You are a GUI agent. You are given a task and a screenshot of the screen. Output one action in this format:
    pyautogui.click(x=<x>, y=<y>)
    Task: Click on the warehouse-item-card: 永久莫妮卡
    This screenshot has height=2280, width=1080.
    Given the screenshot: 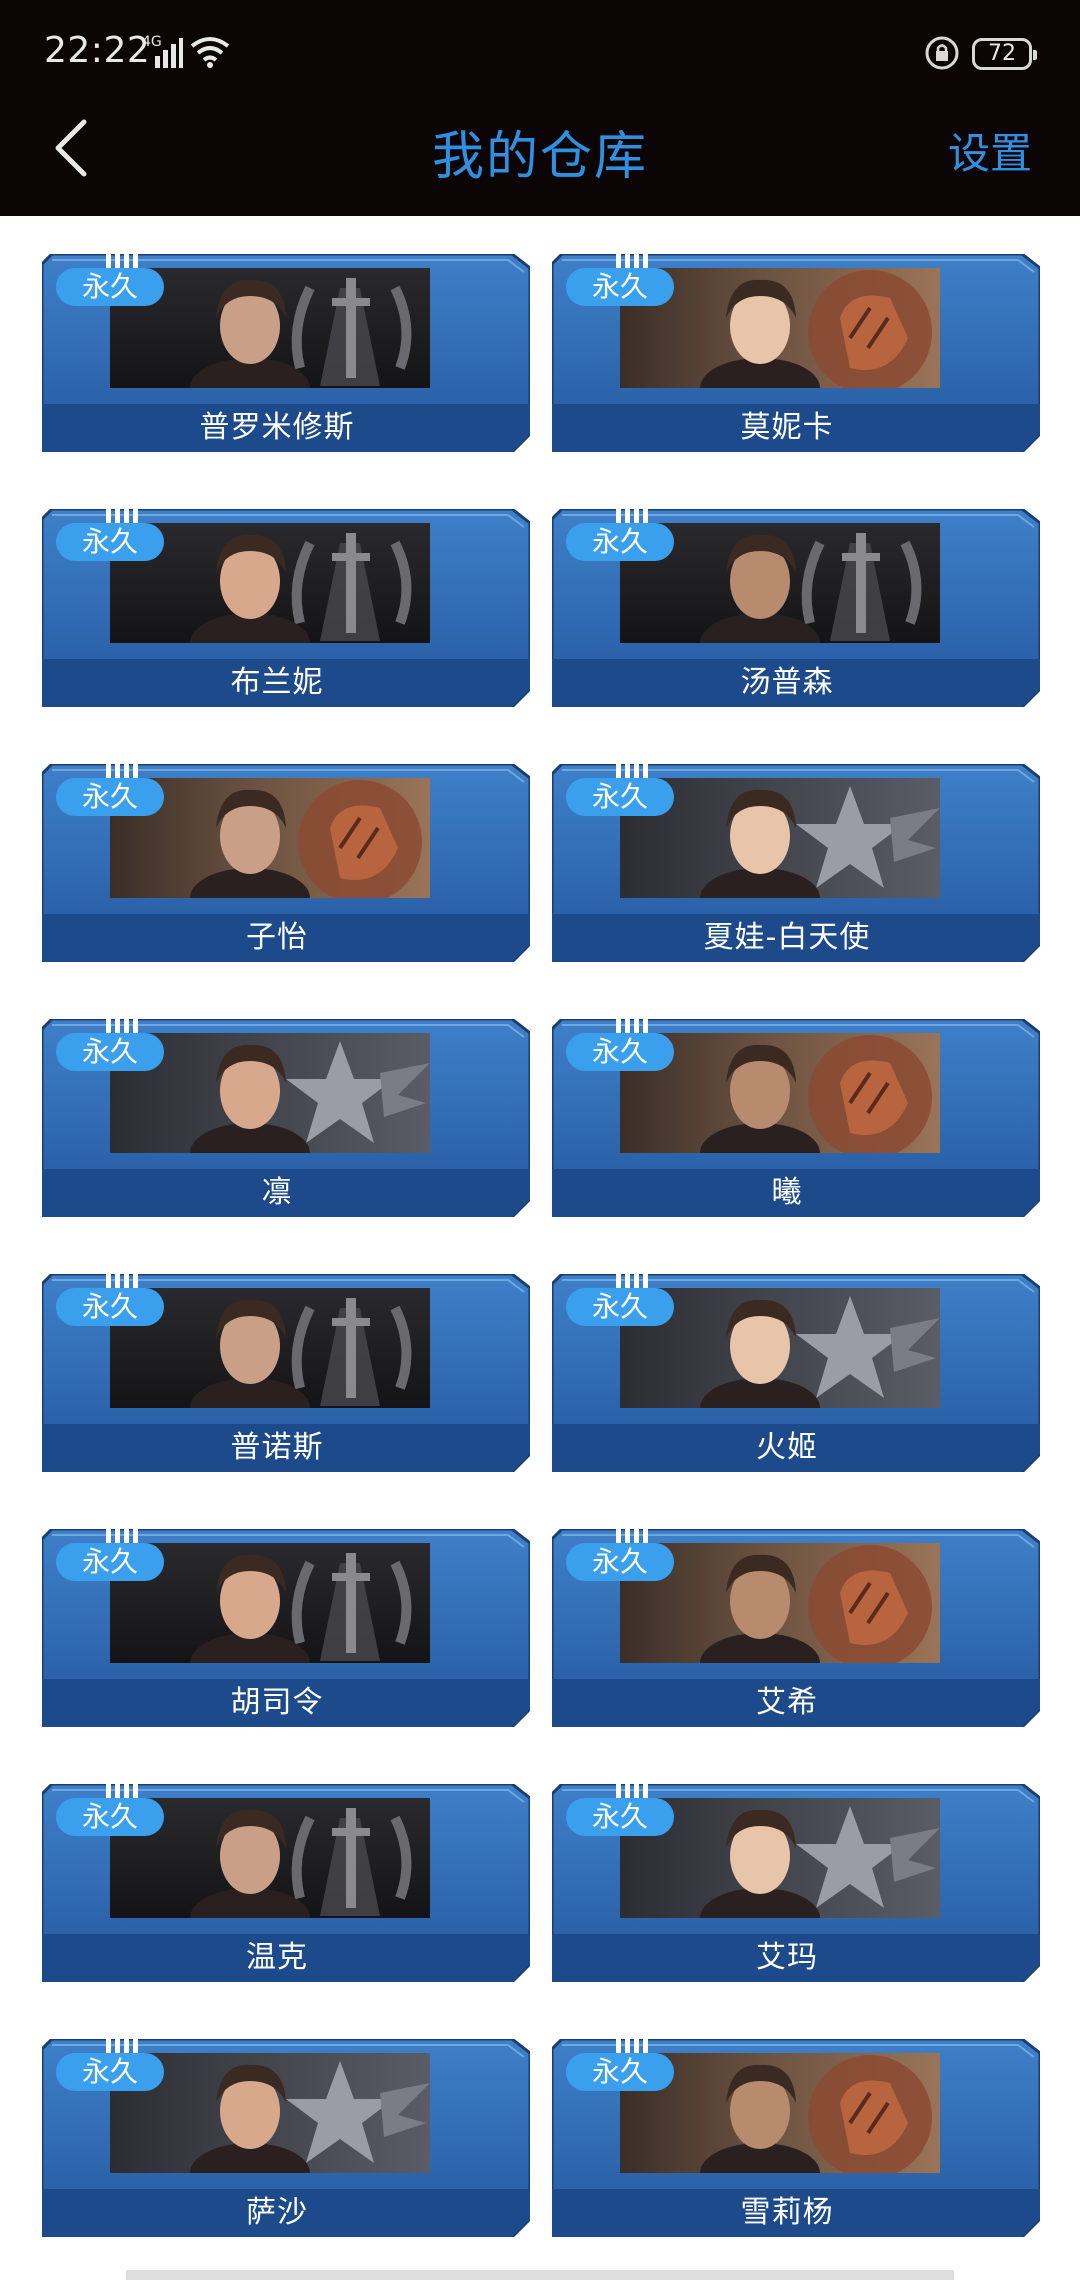 What is the action you would take?
    pyautogui.click(x=796, y=353)
    